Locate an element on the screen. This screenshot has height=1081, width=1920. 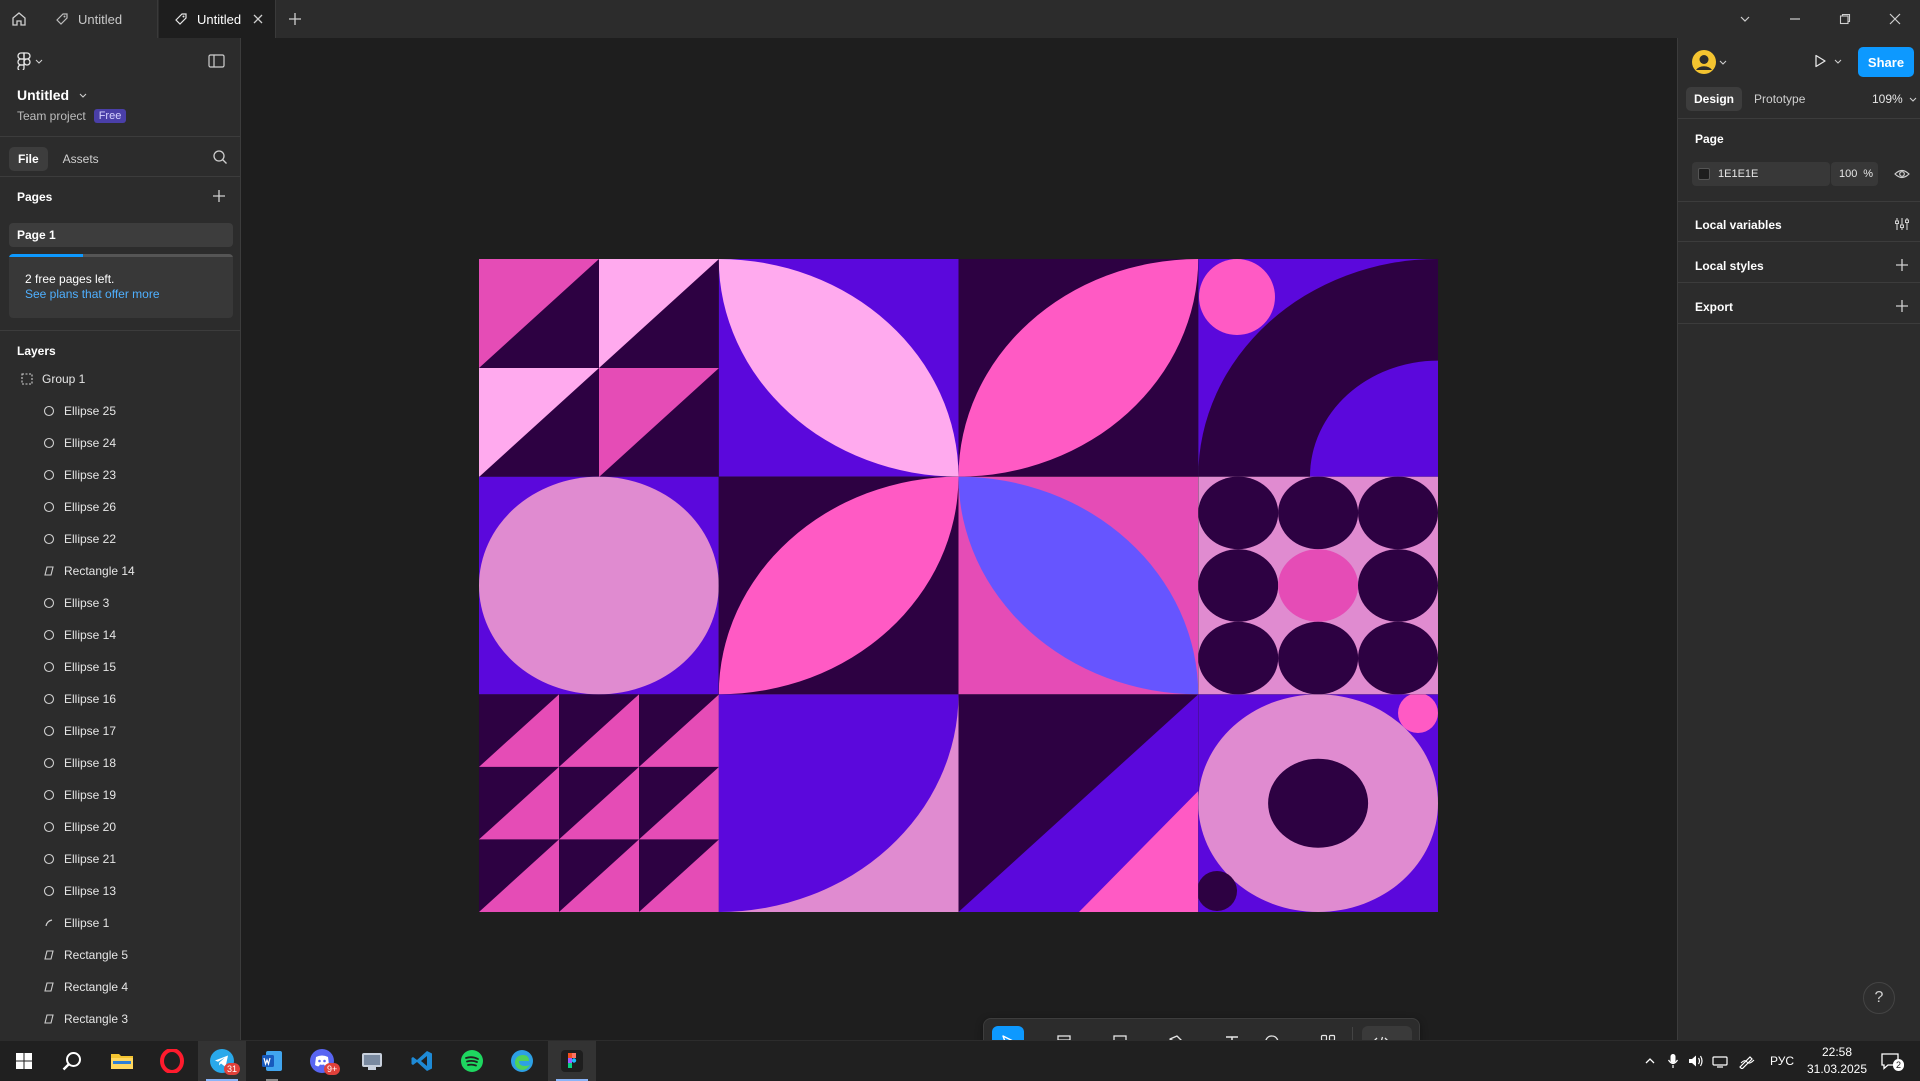
pen-input-icon is located at coordinates (1747, 1061).